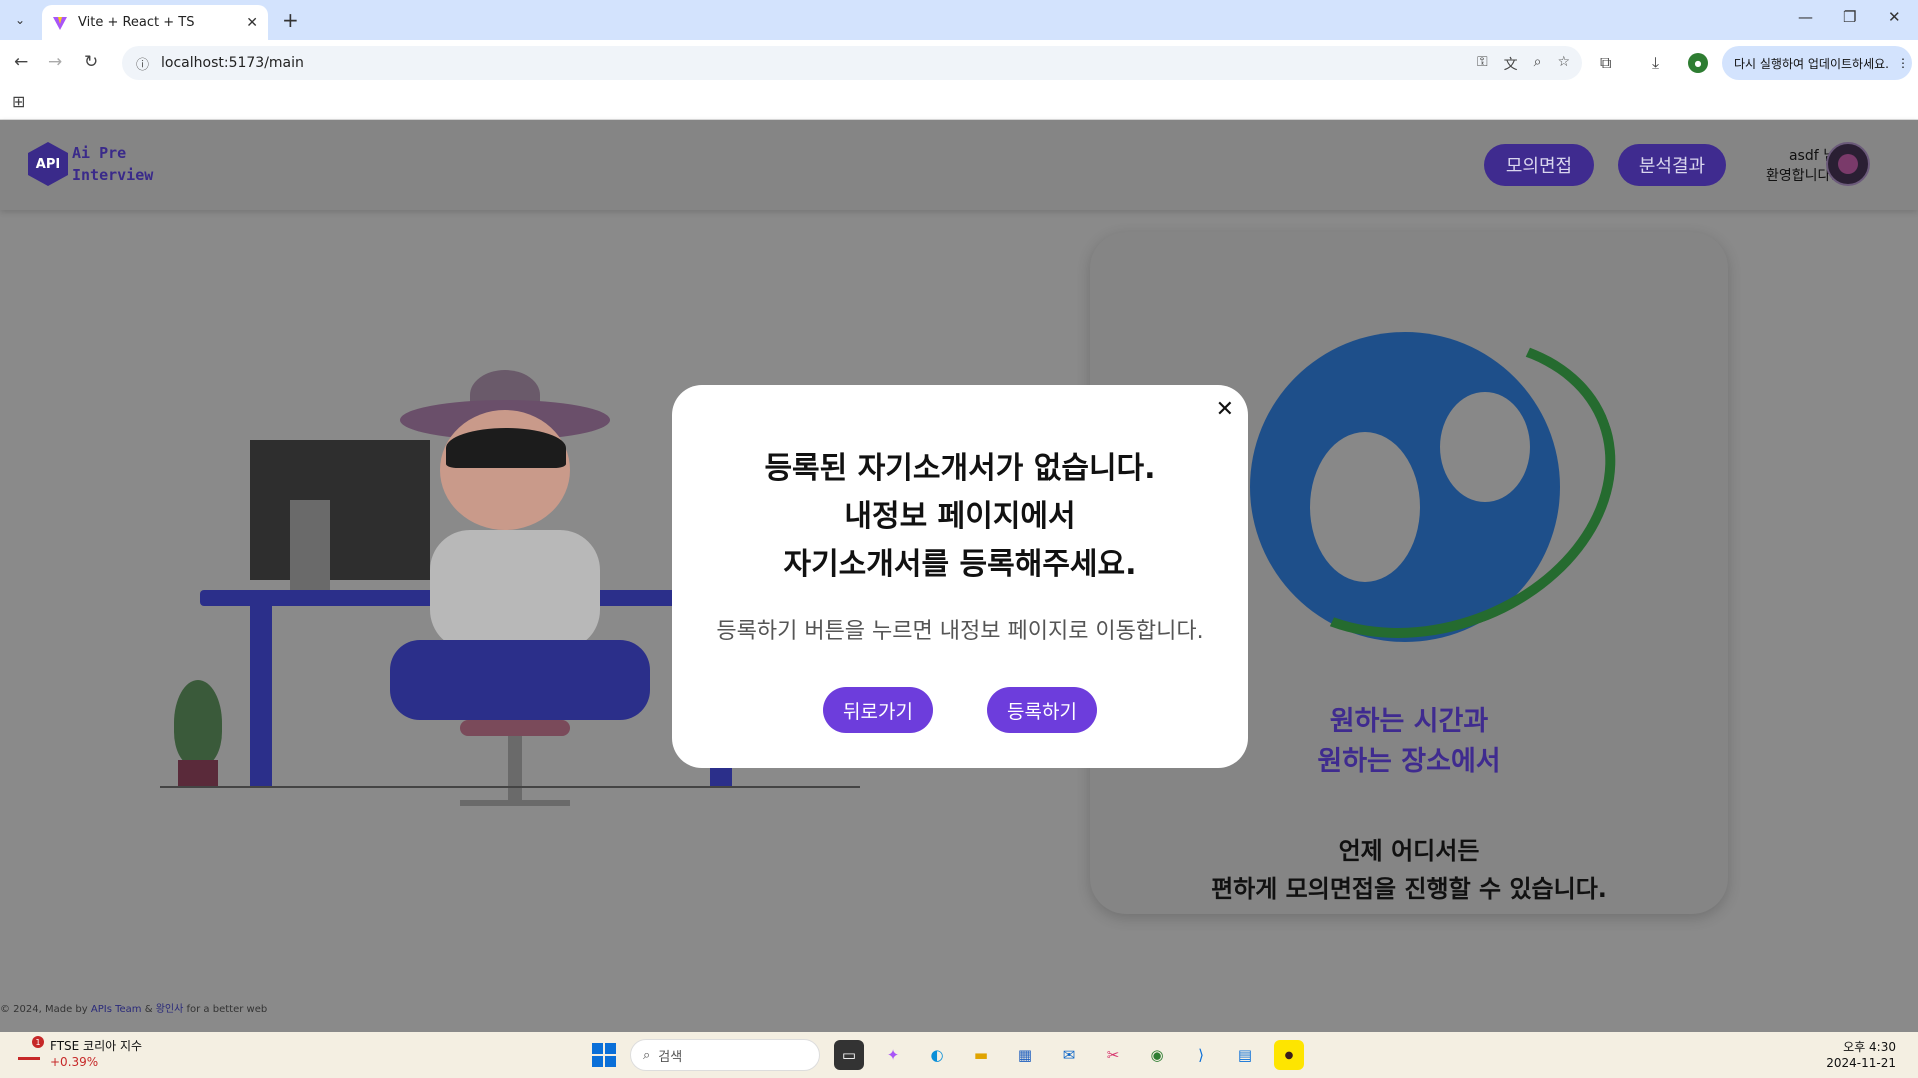 This screenshot has width=1918, height=1078. Describe the element at coordinates (515, 771) in the screenshot. I see `chair-post` at that location.